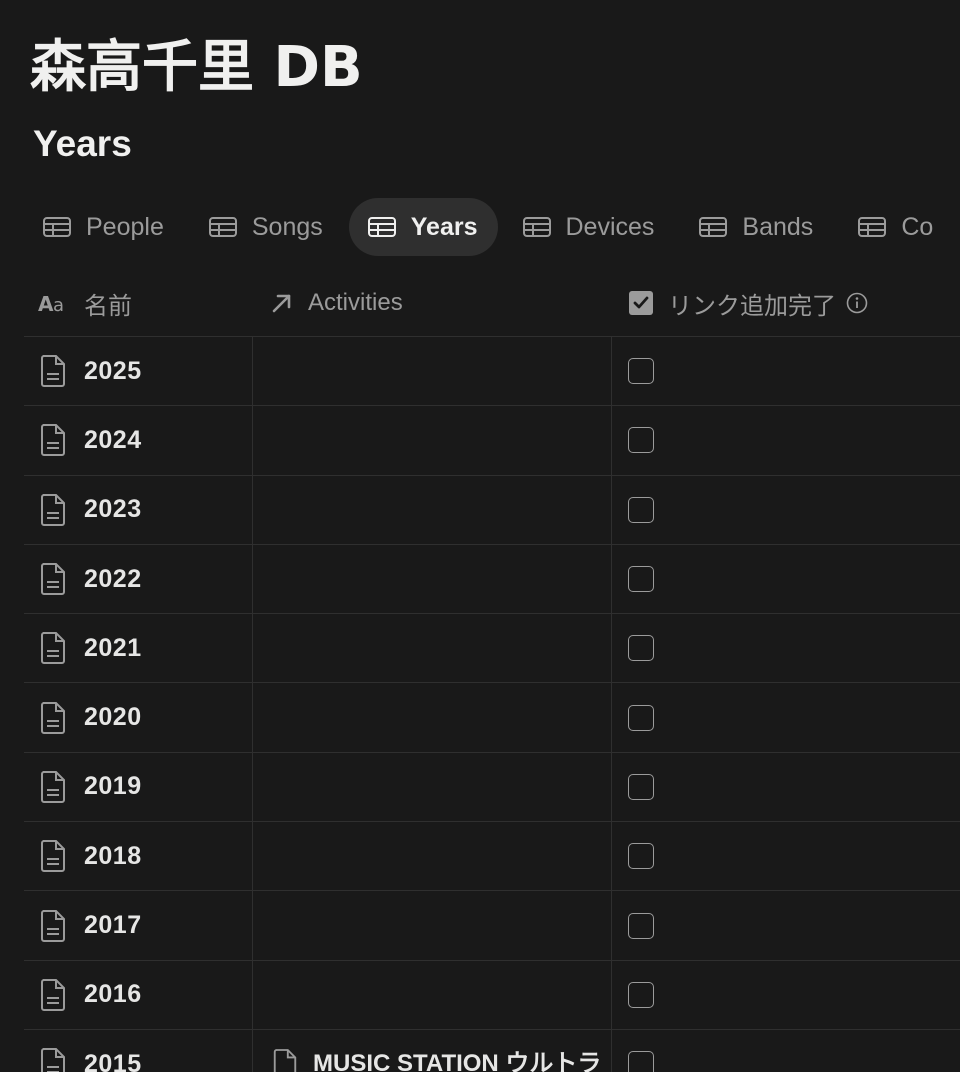  I want to click on row-title: 2023, so click(113, 509).